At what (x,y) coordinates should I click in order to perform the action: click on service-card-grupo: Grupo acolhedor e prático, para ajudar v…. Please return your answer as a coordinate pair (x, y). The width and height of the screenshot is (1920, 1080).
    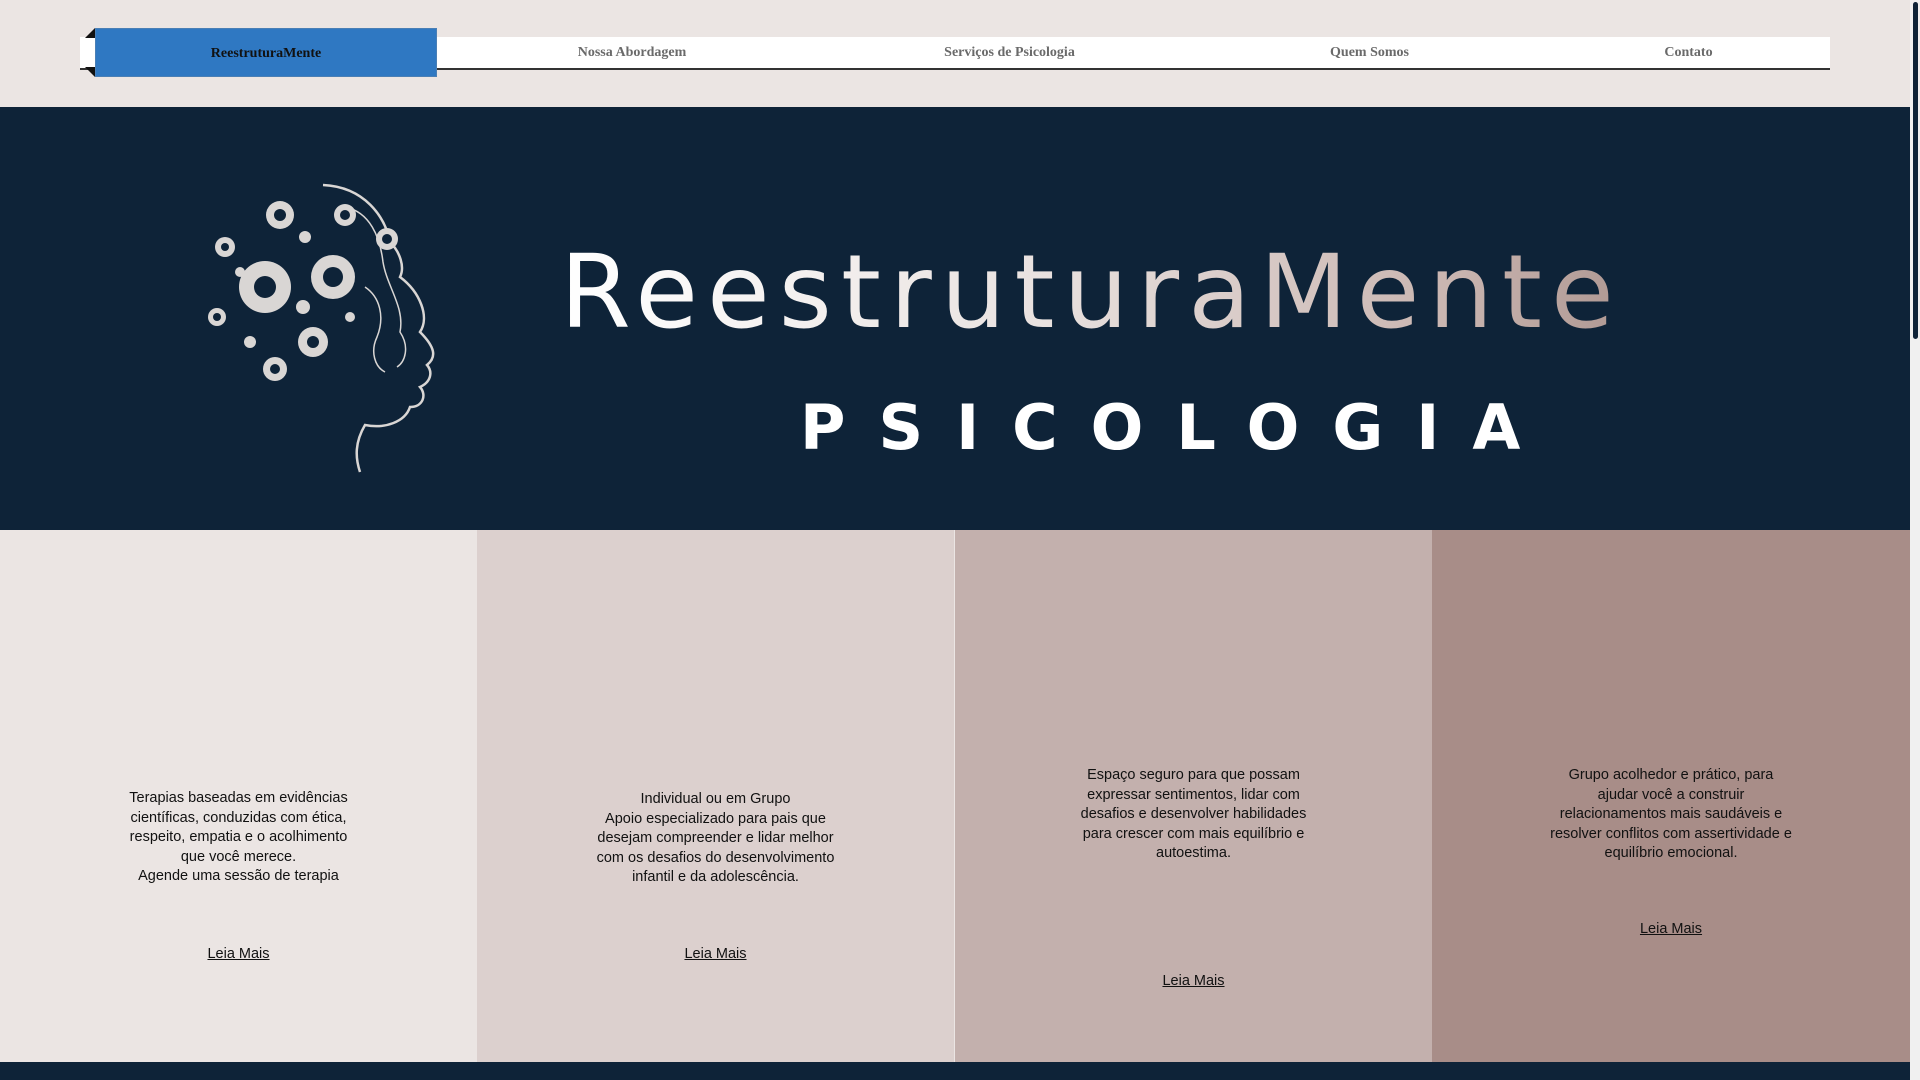
    Looking at the image, I should click on (1671, 796).